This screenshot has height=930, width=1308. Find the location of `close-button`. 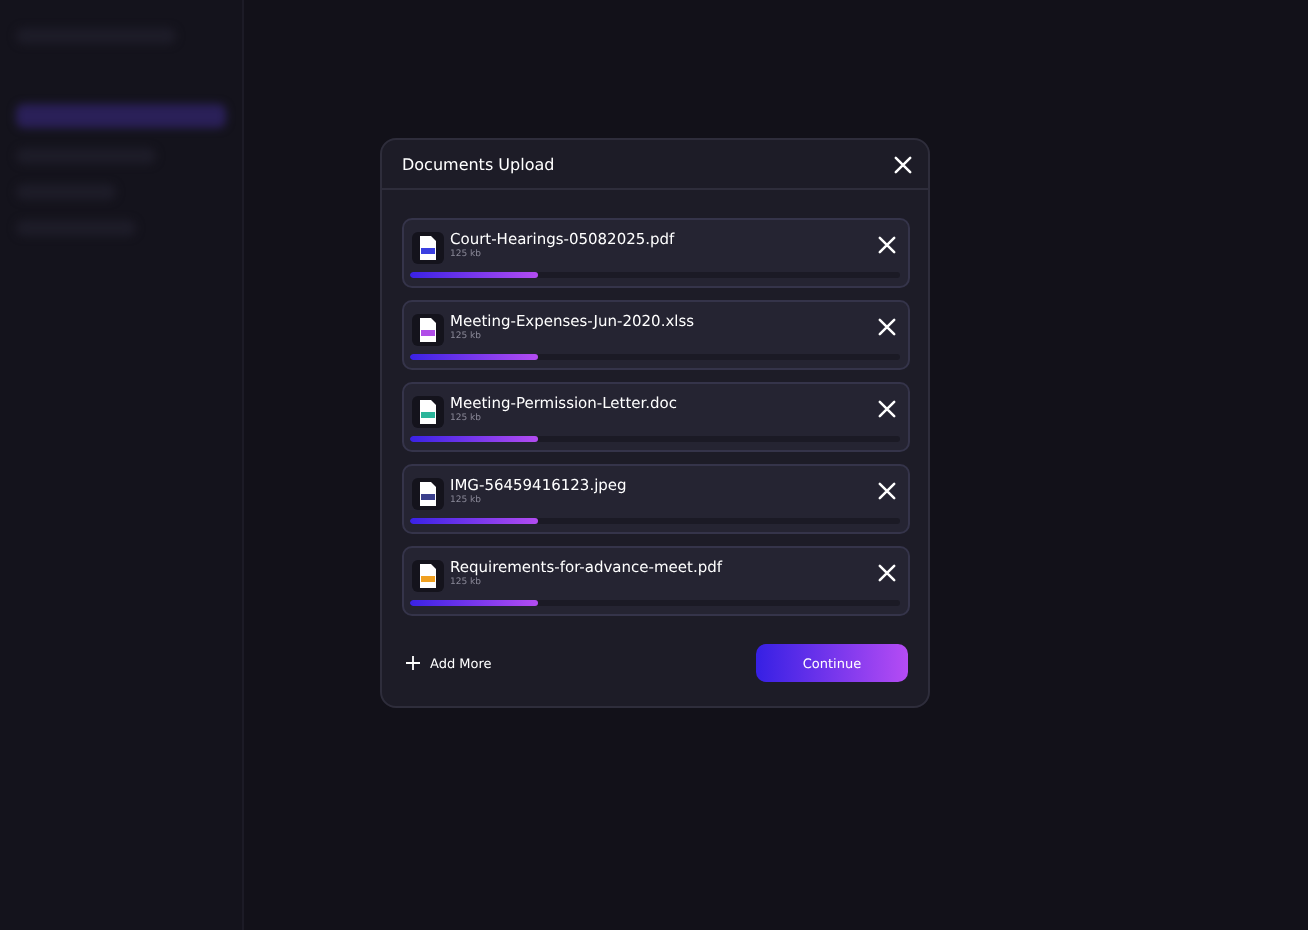

close-button is located at coordinates (903, 164).